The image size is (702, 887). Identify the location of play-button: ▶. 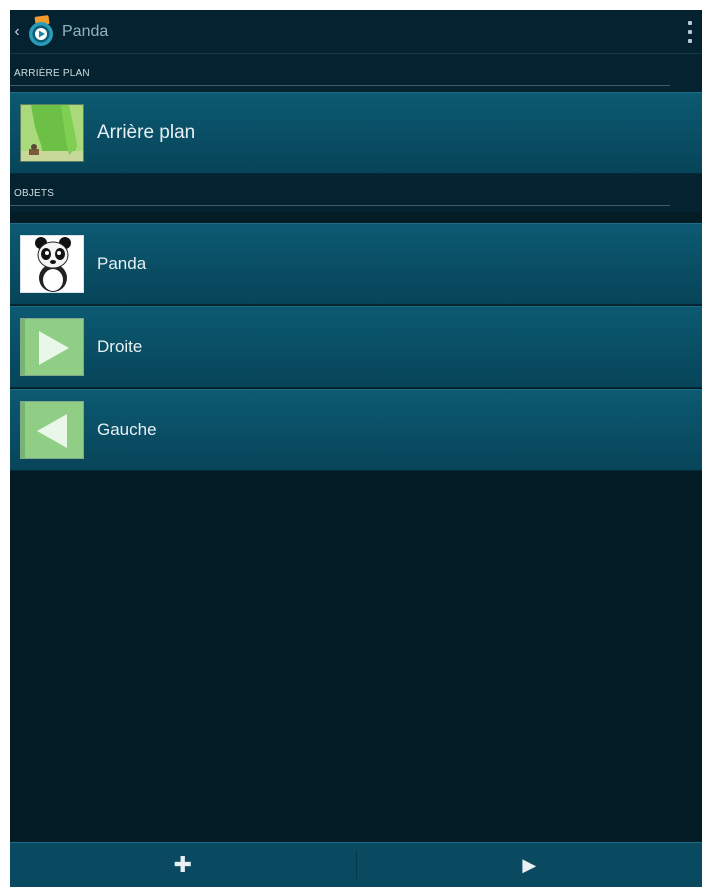
(529, 865).